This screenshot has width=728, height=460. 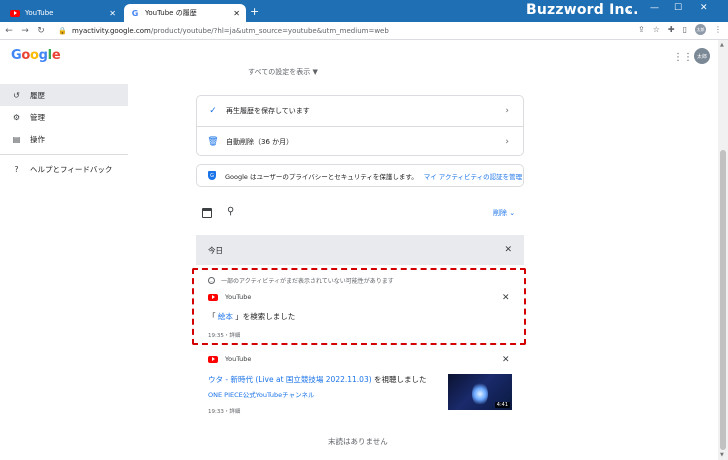 What do you see at coordinates (64, 95) in the screenshot?
I see `sidebar-item-history: ↺ 履歴` at bounding box center [64, 95].